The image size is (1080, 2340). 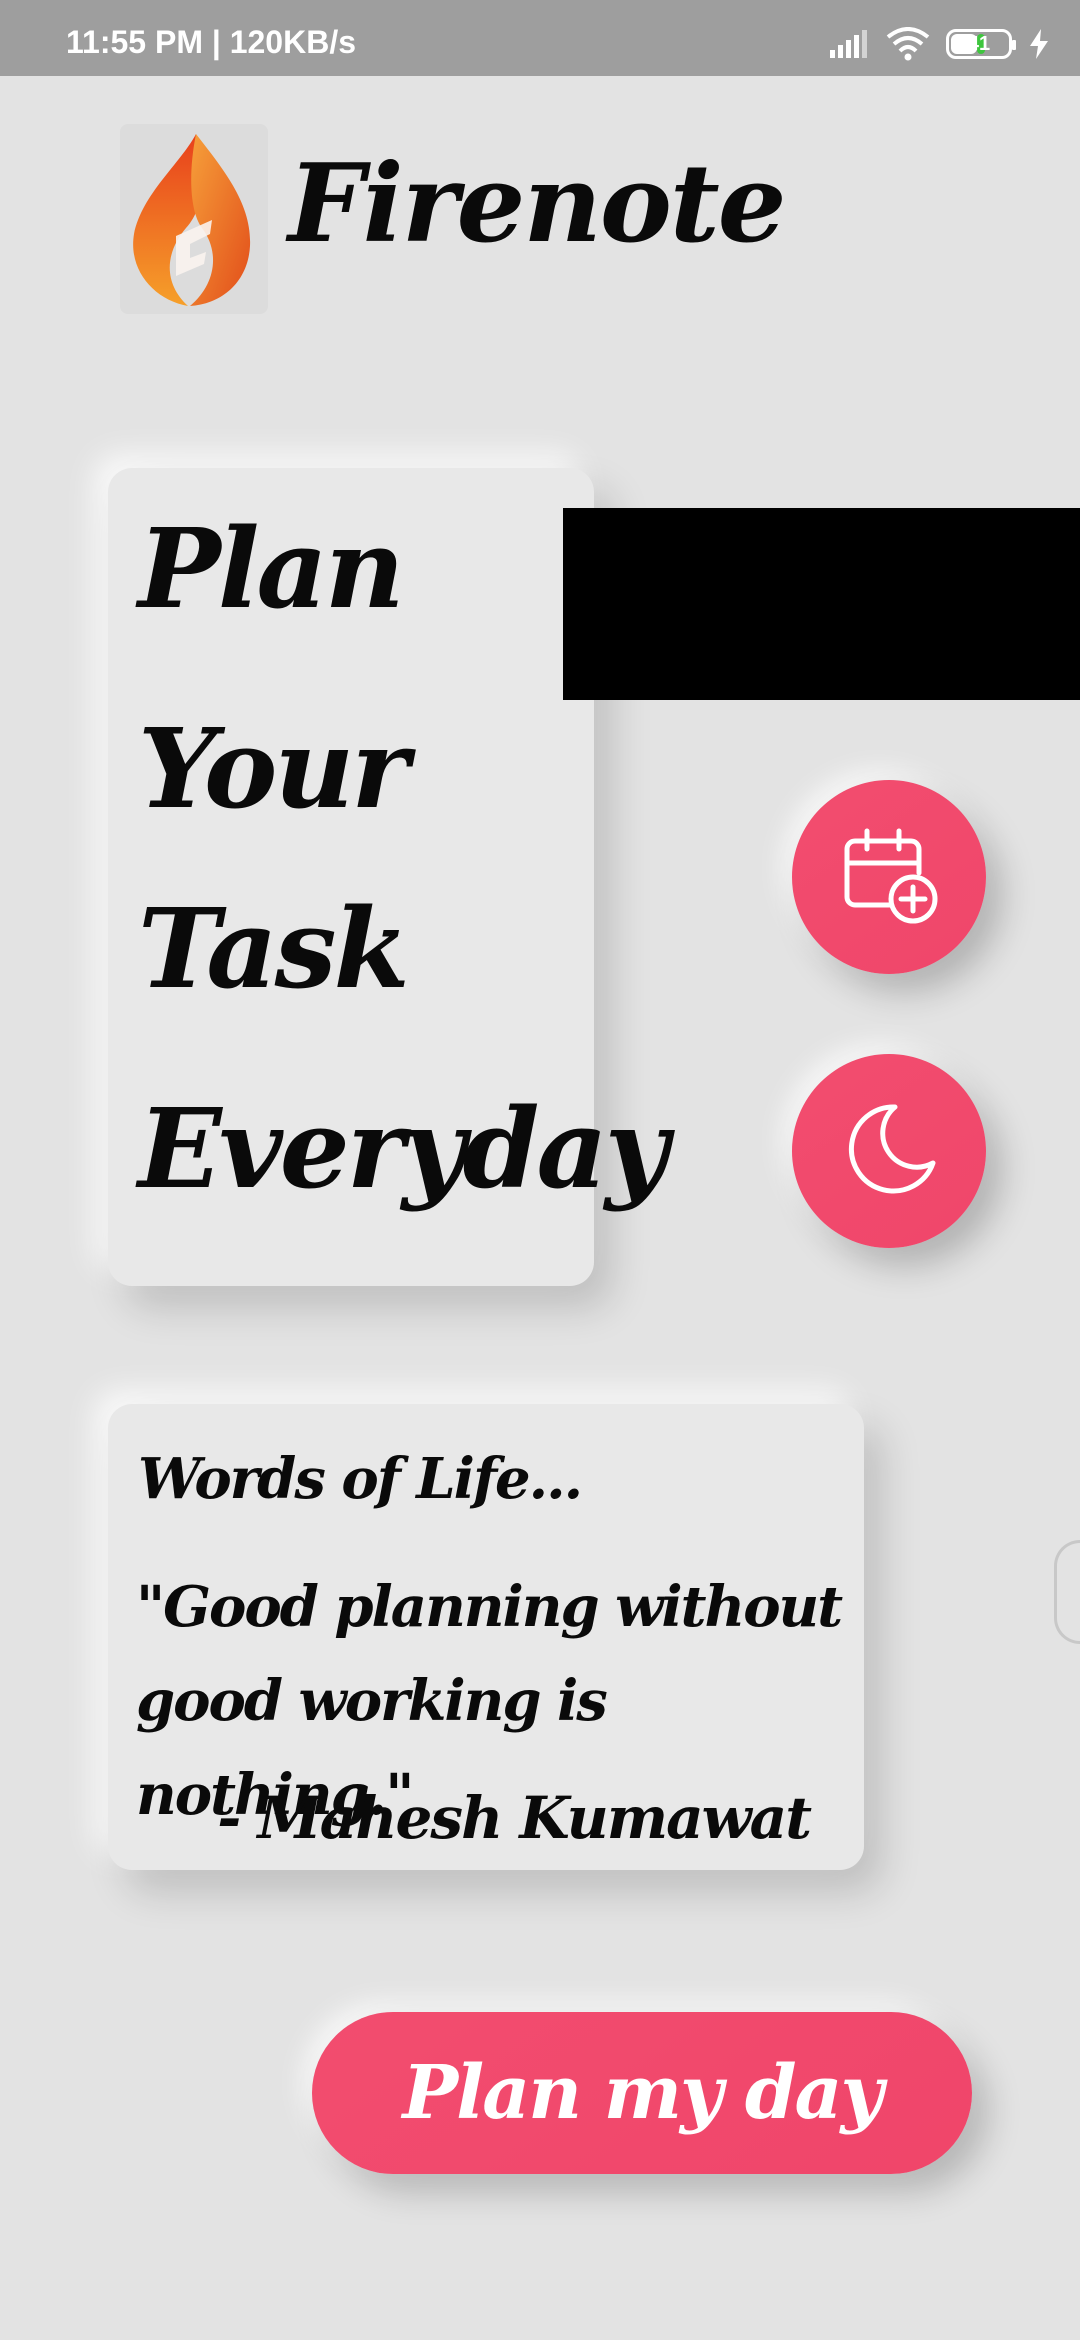 I want to click on motto-word-plan: Plan, so click(x=271, y=568).